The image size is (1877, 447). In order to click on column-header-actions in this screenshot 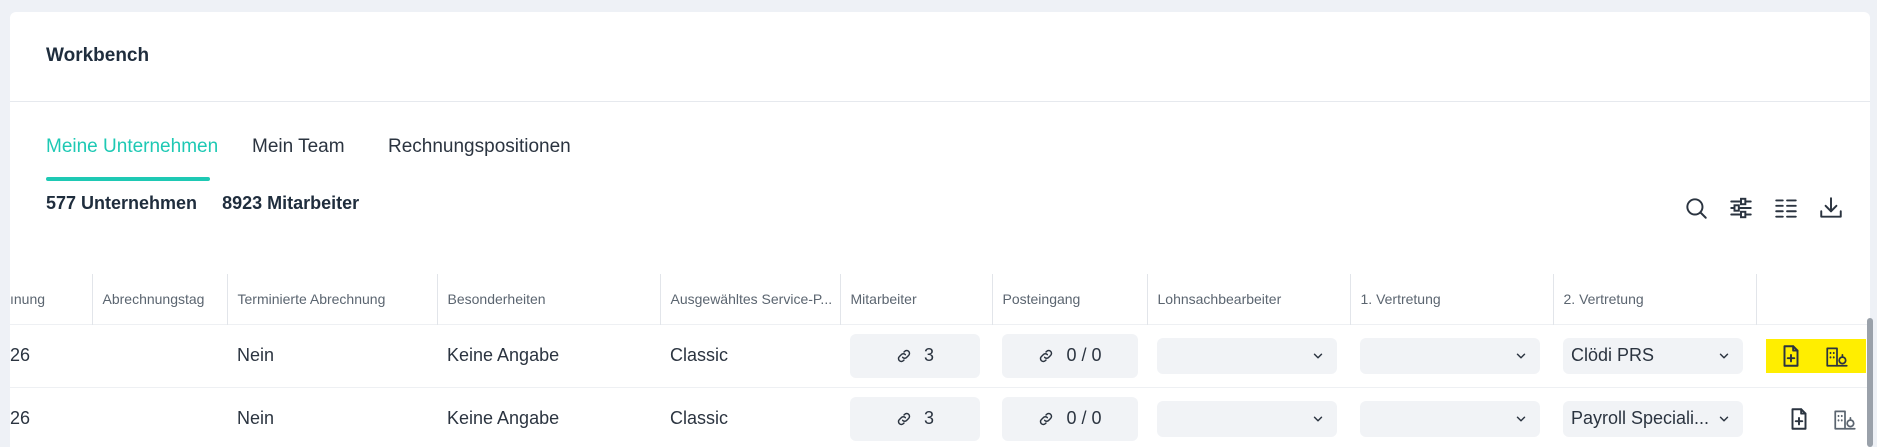, I will do `click(1812, 299)`.